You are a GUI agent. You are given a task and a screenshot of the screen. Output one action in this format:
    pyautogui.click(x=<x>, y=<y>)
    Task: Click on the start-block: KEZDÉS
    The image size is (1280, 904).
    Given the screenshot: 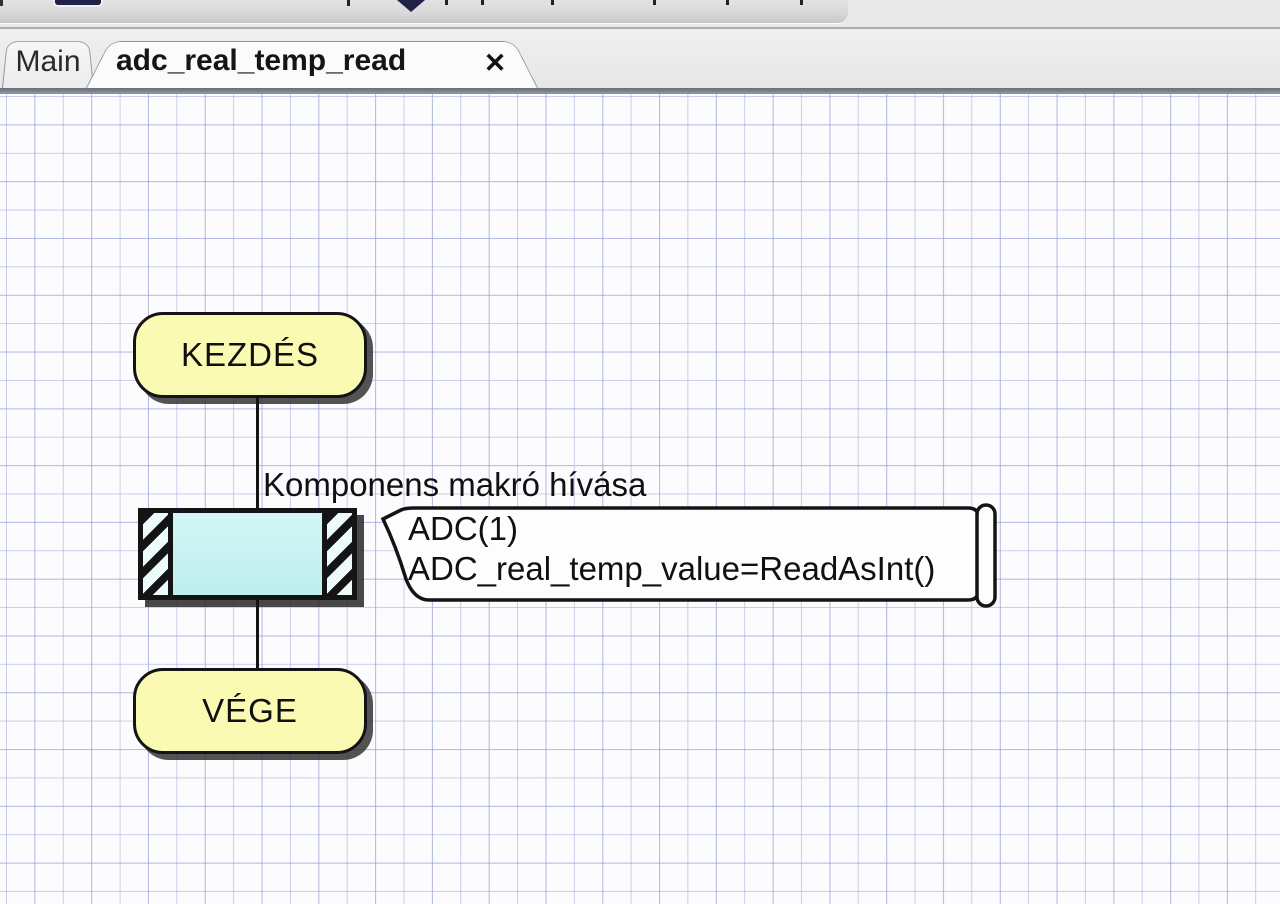 What is the action you would take?
    pyautogui.click(x=250, y=355)
    